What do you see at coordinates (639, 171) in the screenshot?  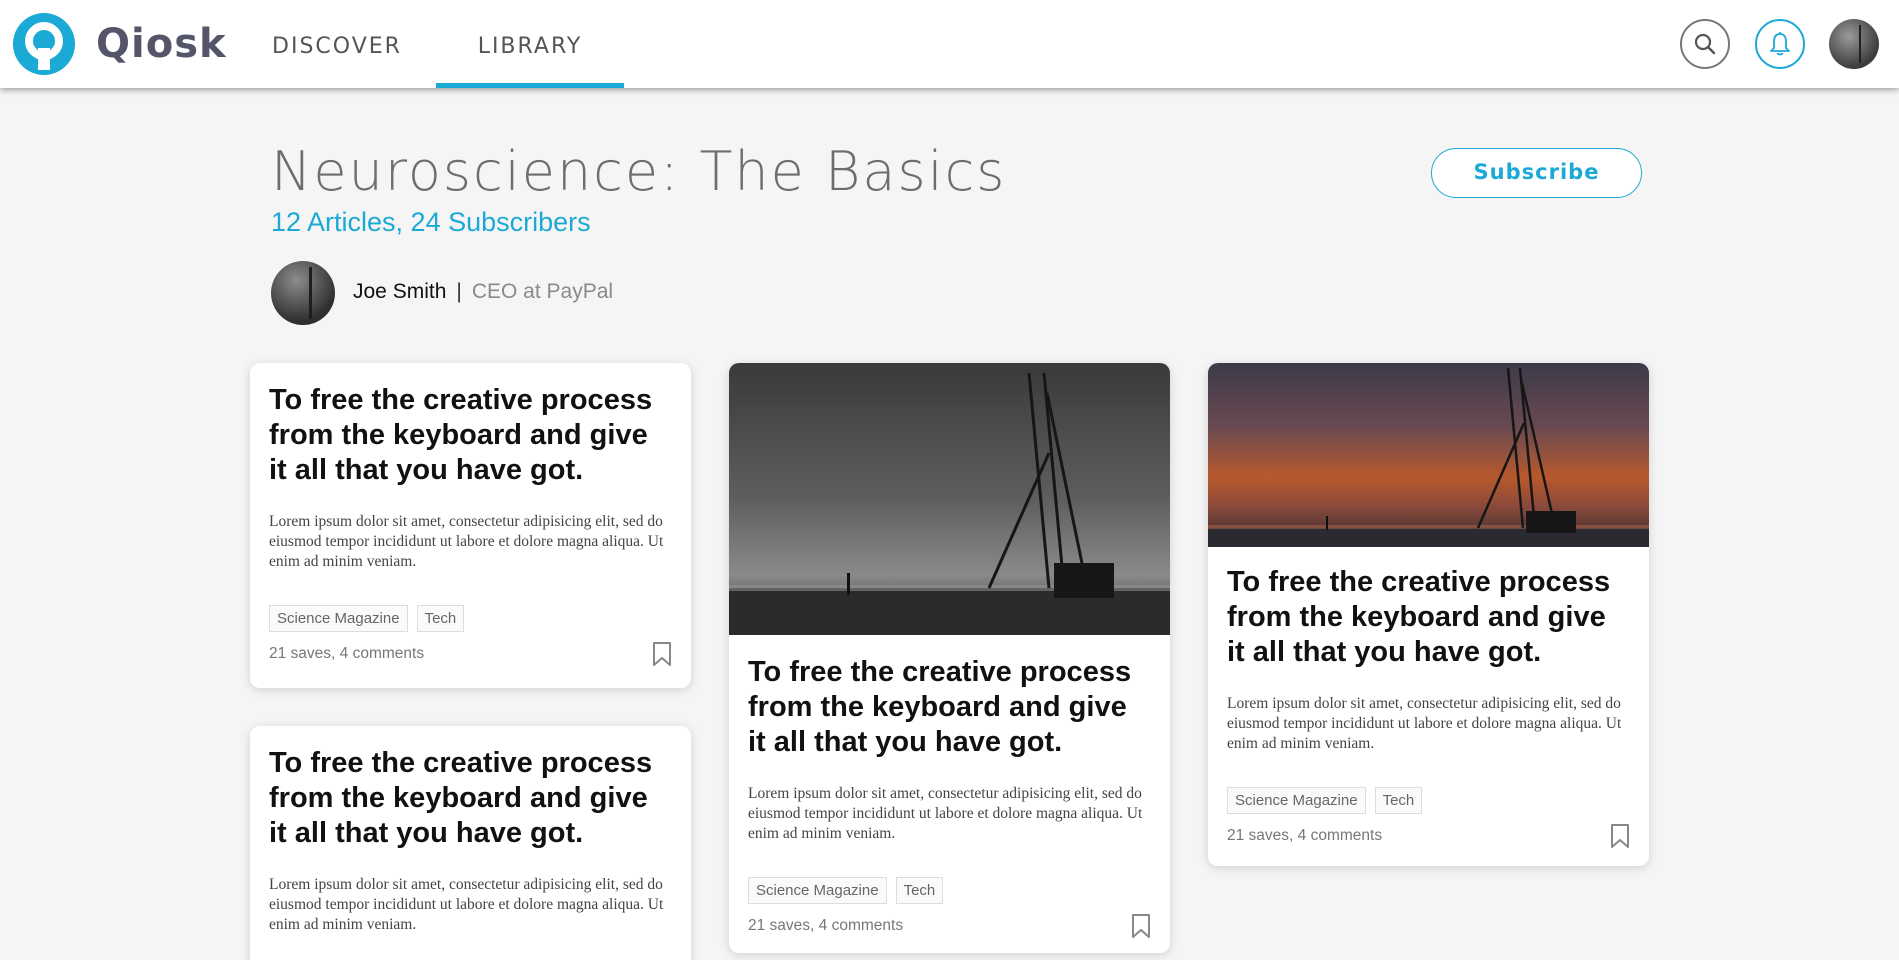 I see `page-title: Neuroscience: The Basics` at bounding box center [639, 171].